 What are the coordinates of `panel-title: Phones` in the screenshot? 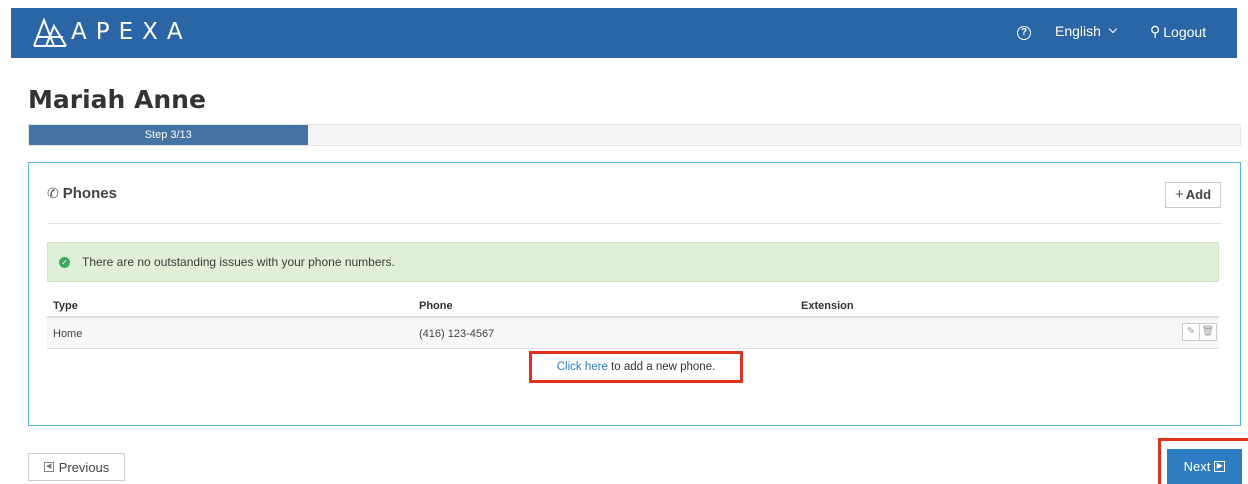 It's located at (89, 193).